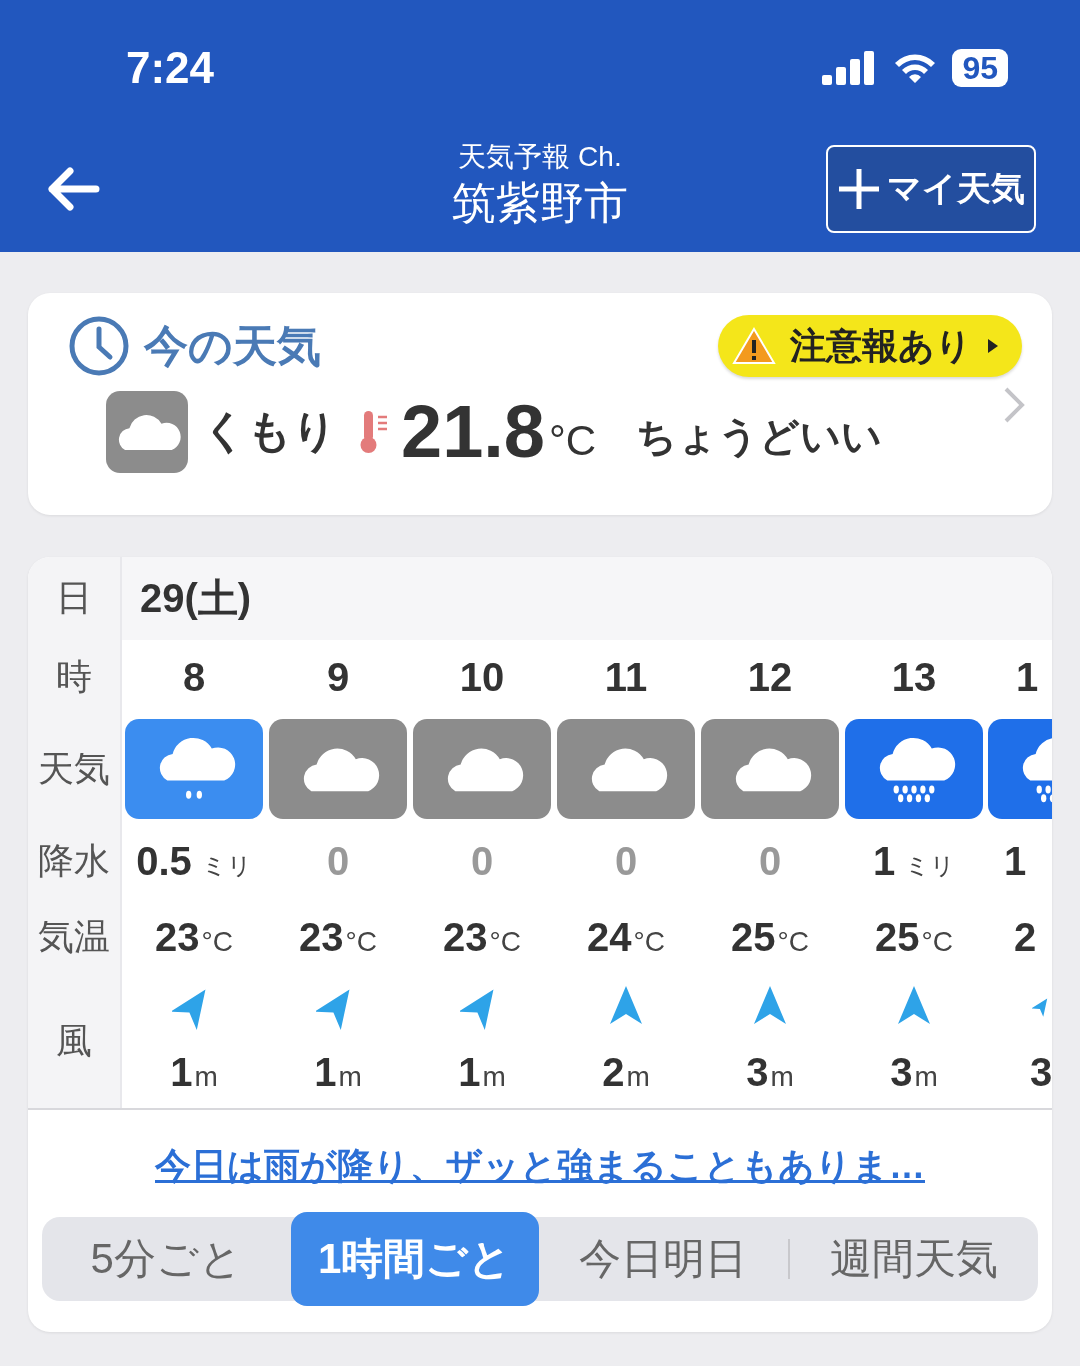  I want to click on date-label: 29(土), so click(196, 598).